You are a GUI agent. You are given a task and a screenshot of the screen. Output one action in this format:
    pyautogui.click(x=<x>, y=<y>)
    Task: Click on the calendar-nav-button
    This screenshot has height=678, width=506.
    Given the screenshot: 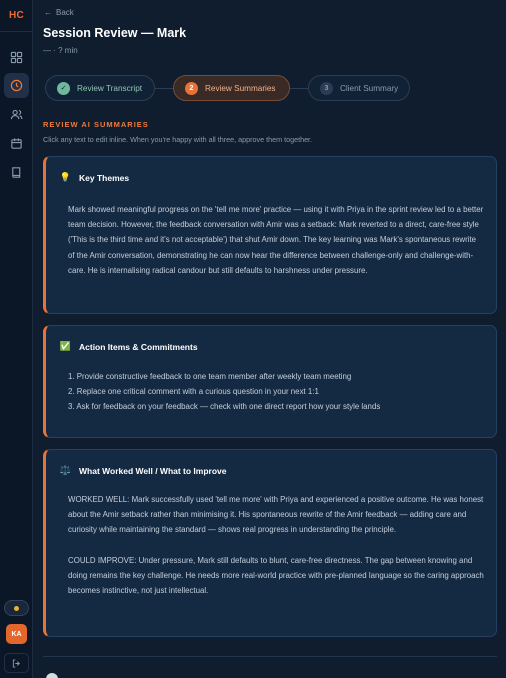 What is the action you would take?
    pyautogui.click(x=16, y=143)
    